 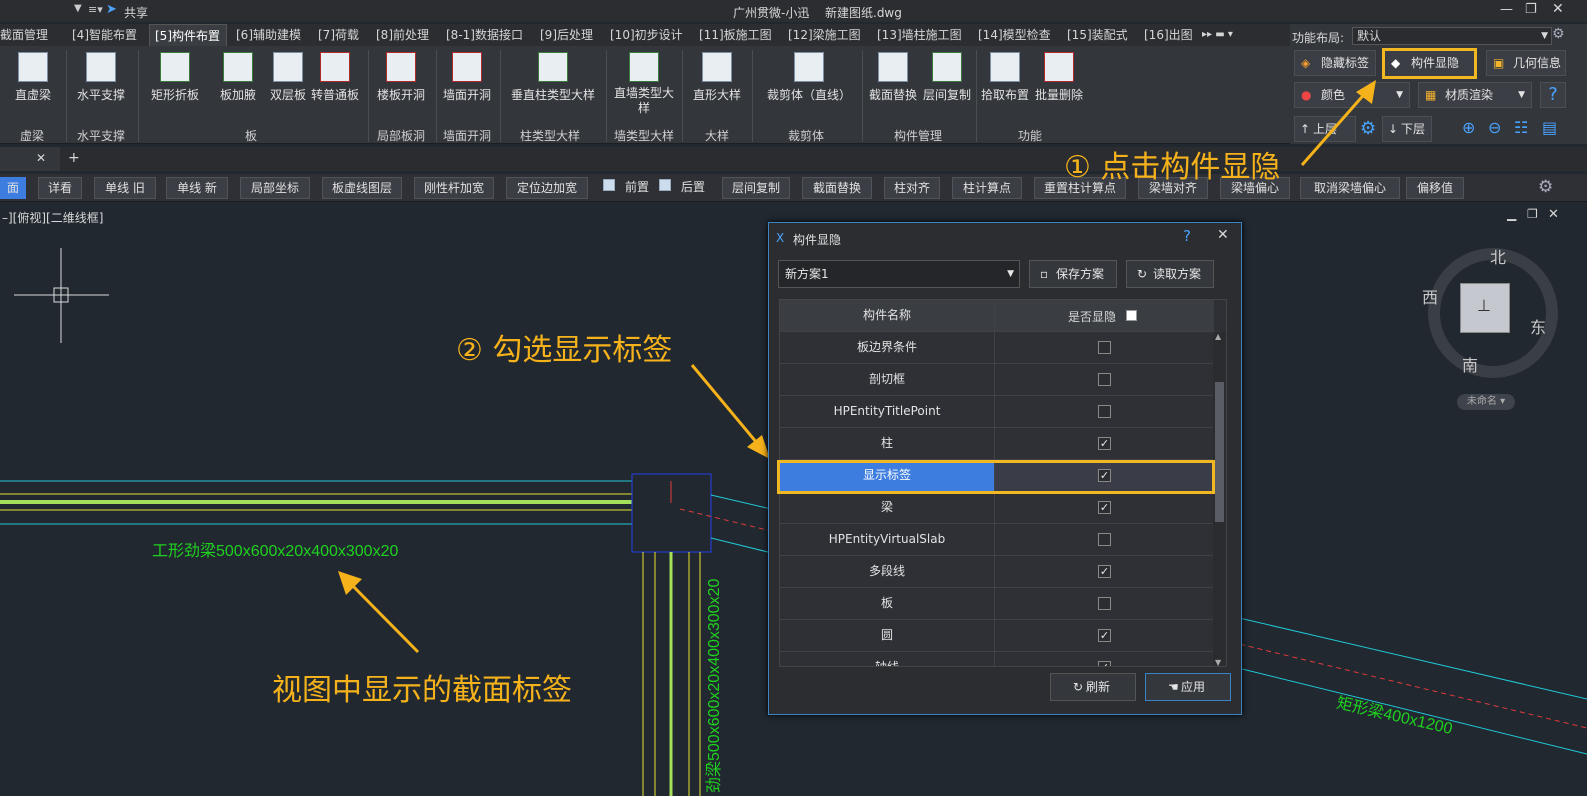 I want to click on command-button: 截面替换, so click(x=837, y=188).